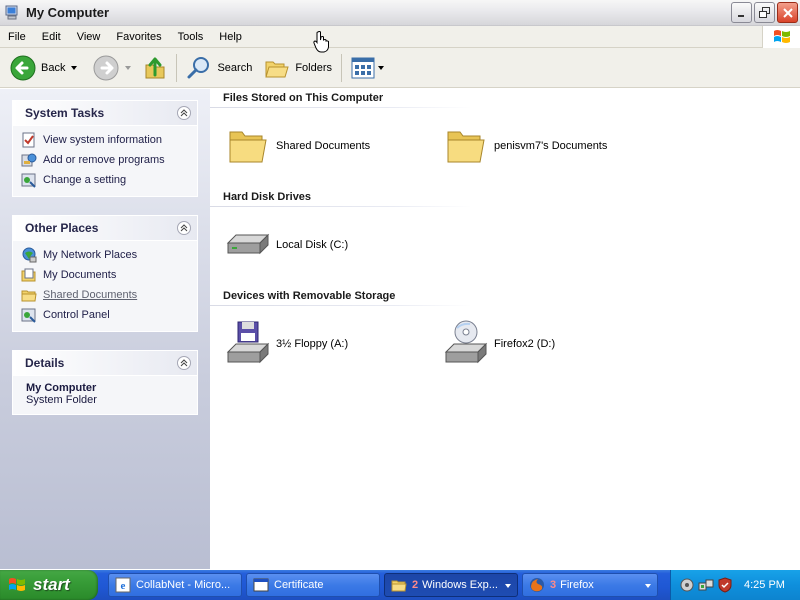 The image size is (800, 600). I want to click on up-folder-icon, so click(155, 67).